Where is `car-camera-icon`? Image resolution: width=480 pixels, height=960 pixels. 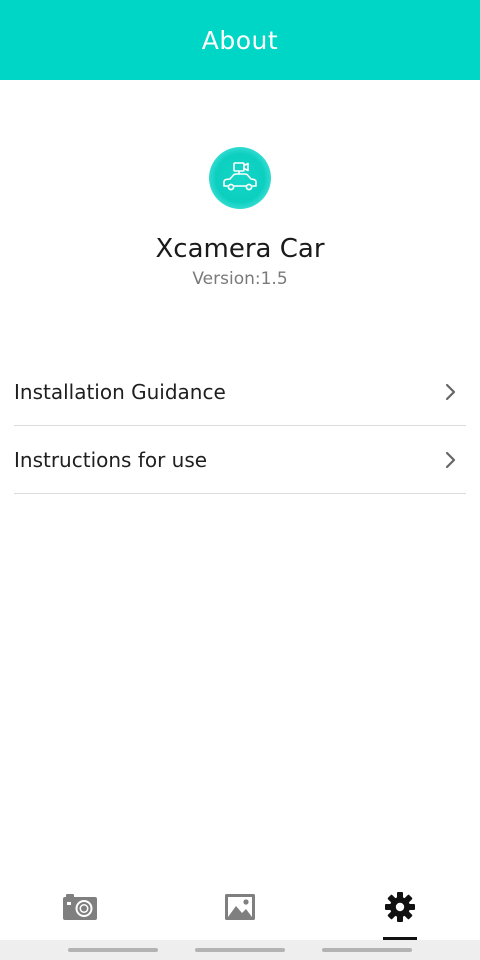
car-camera-icon is located at coordinates (240, 176).